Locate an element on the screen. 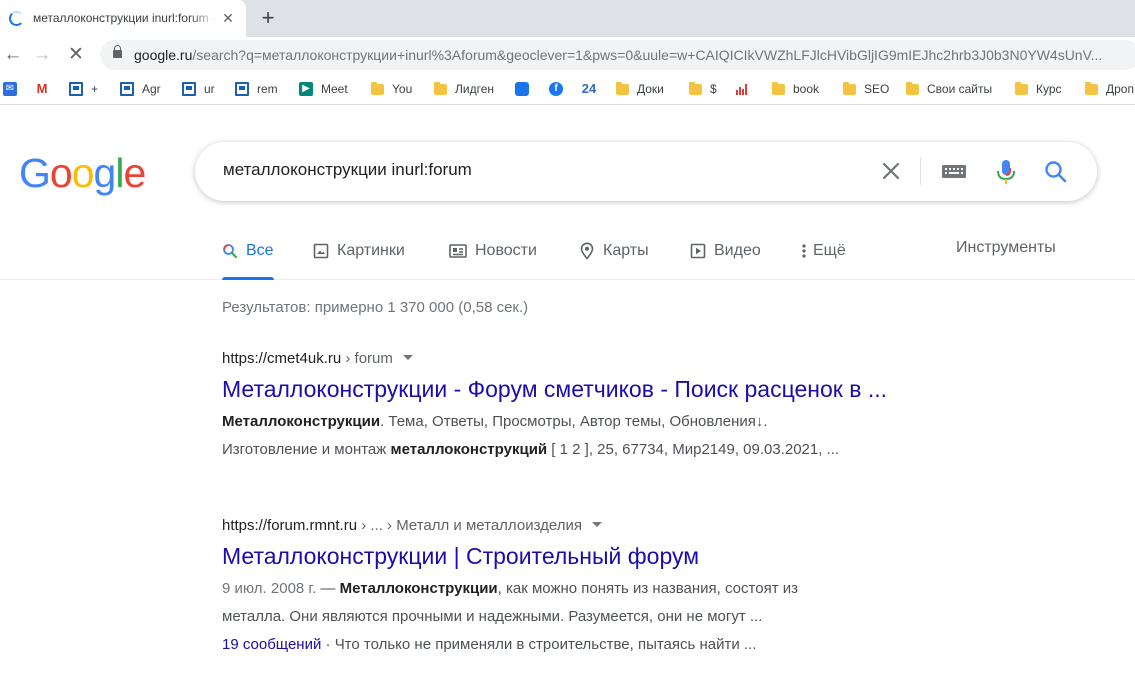 The width and height of the screenshot is (1135, 699). bookmark-book: book is located at coordinates (795, 89).